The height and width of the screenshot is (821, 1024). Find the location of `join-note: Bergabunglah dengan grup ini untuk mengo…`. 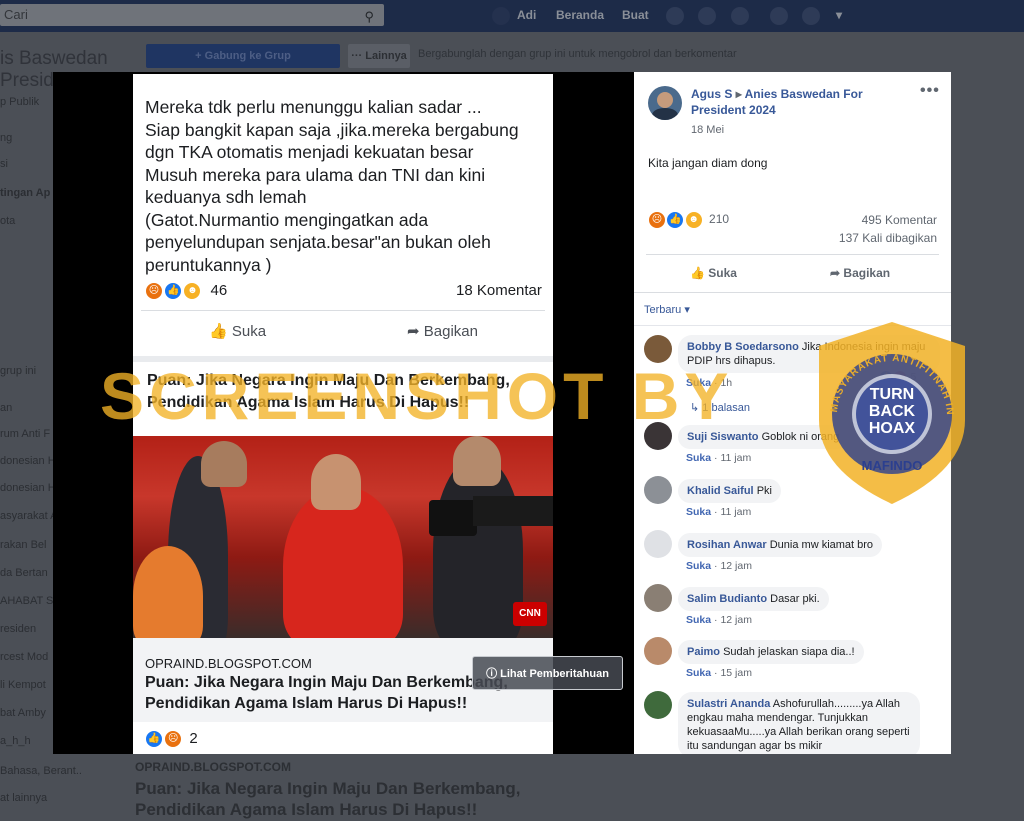

join-note: Bergabunglah dengan grup ini untuk mengo… is located at coordinates (577, 54).